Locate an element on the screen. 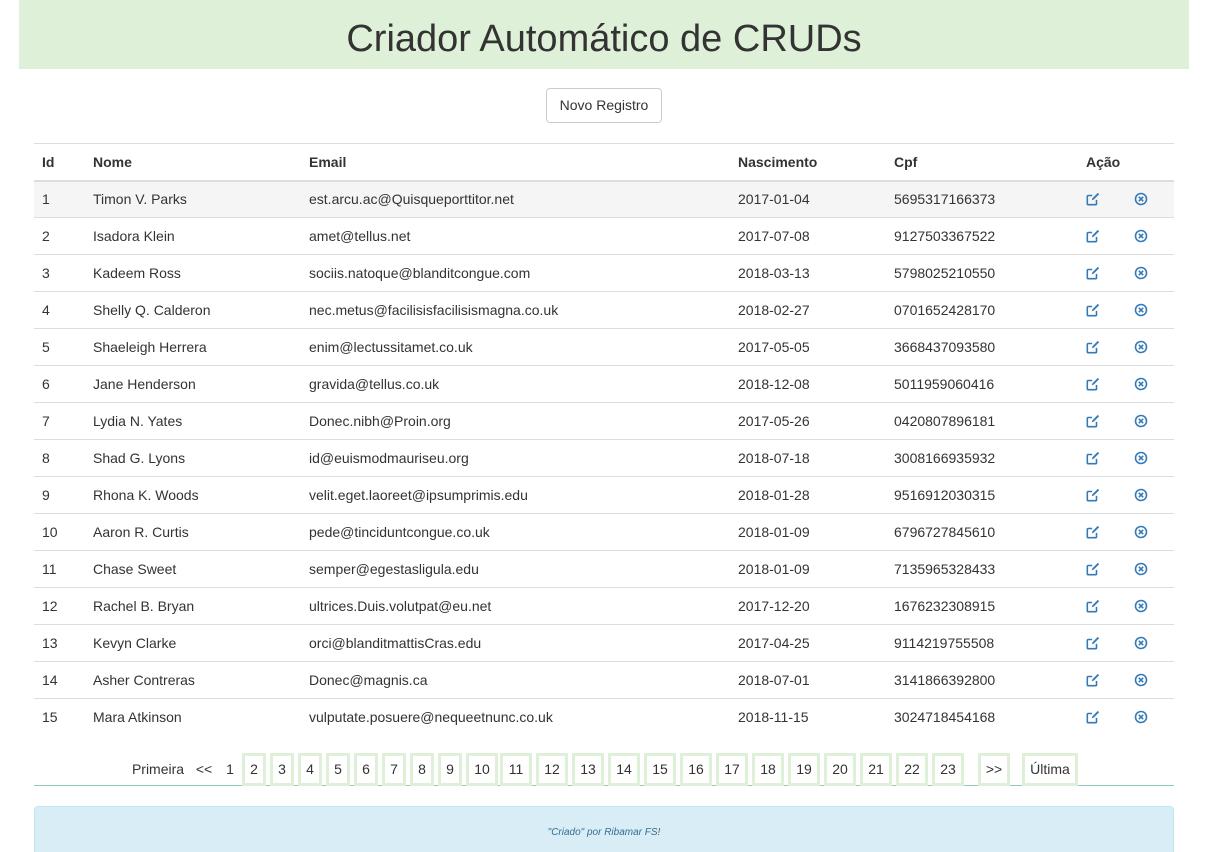 This screenshot has width=1209, height=852. pagination-page-8: 8 is located at coordinates (422, 769).